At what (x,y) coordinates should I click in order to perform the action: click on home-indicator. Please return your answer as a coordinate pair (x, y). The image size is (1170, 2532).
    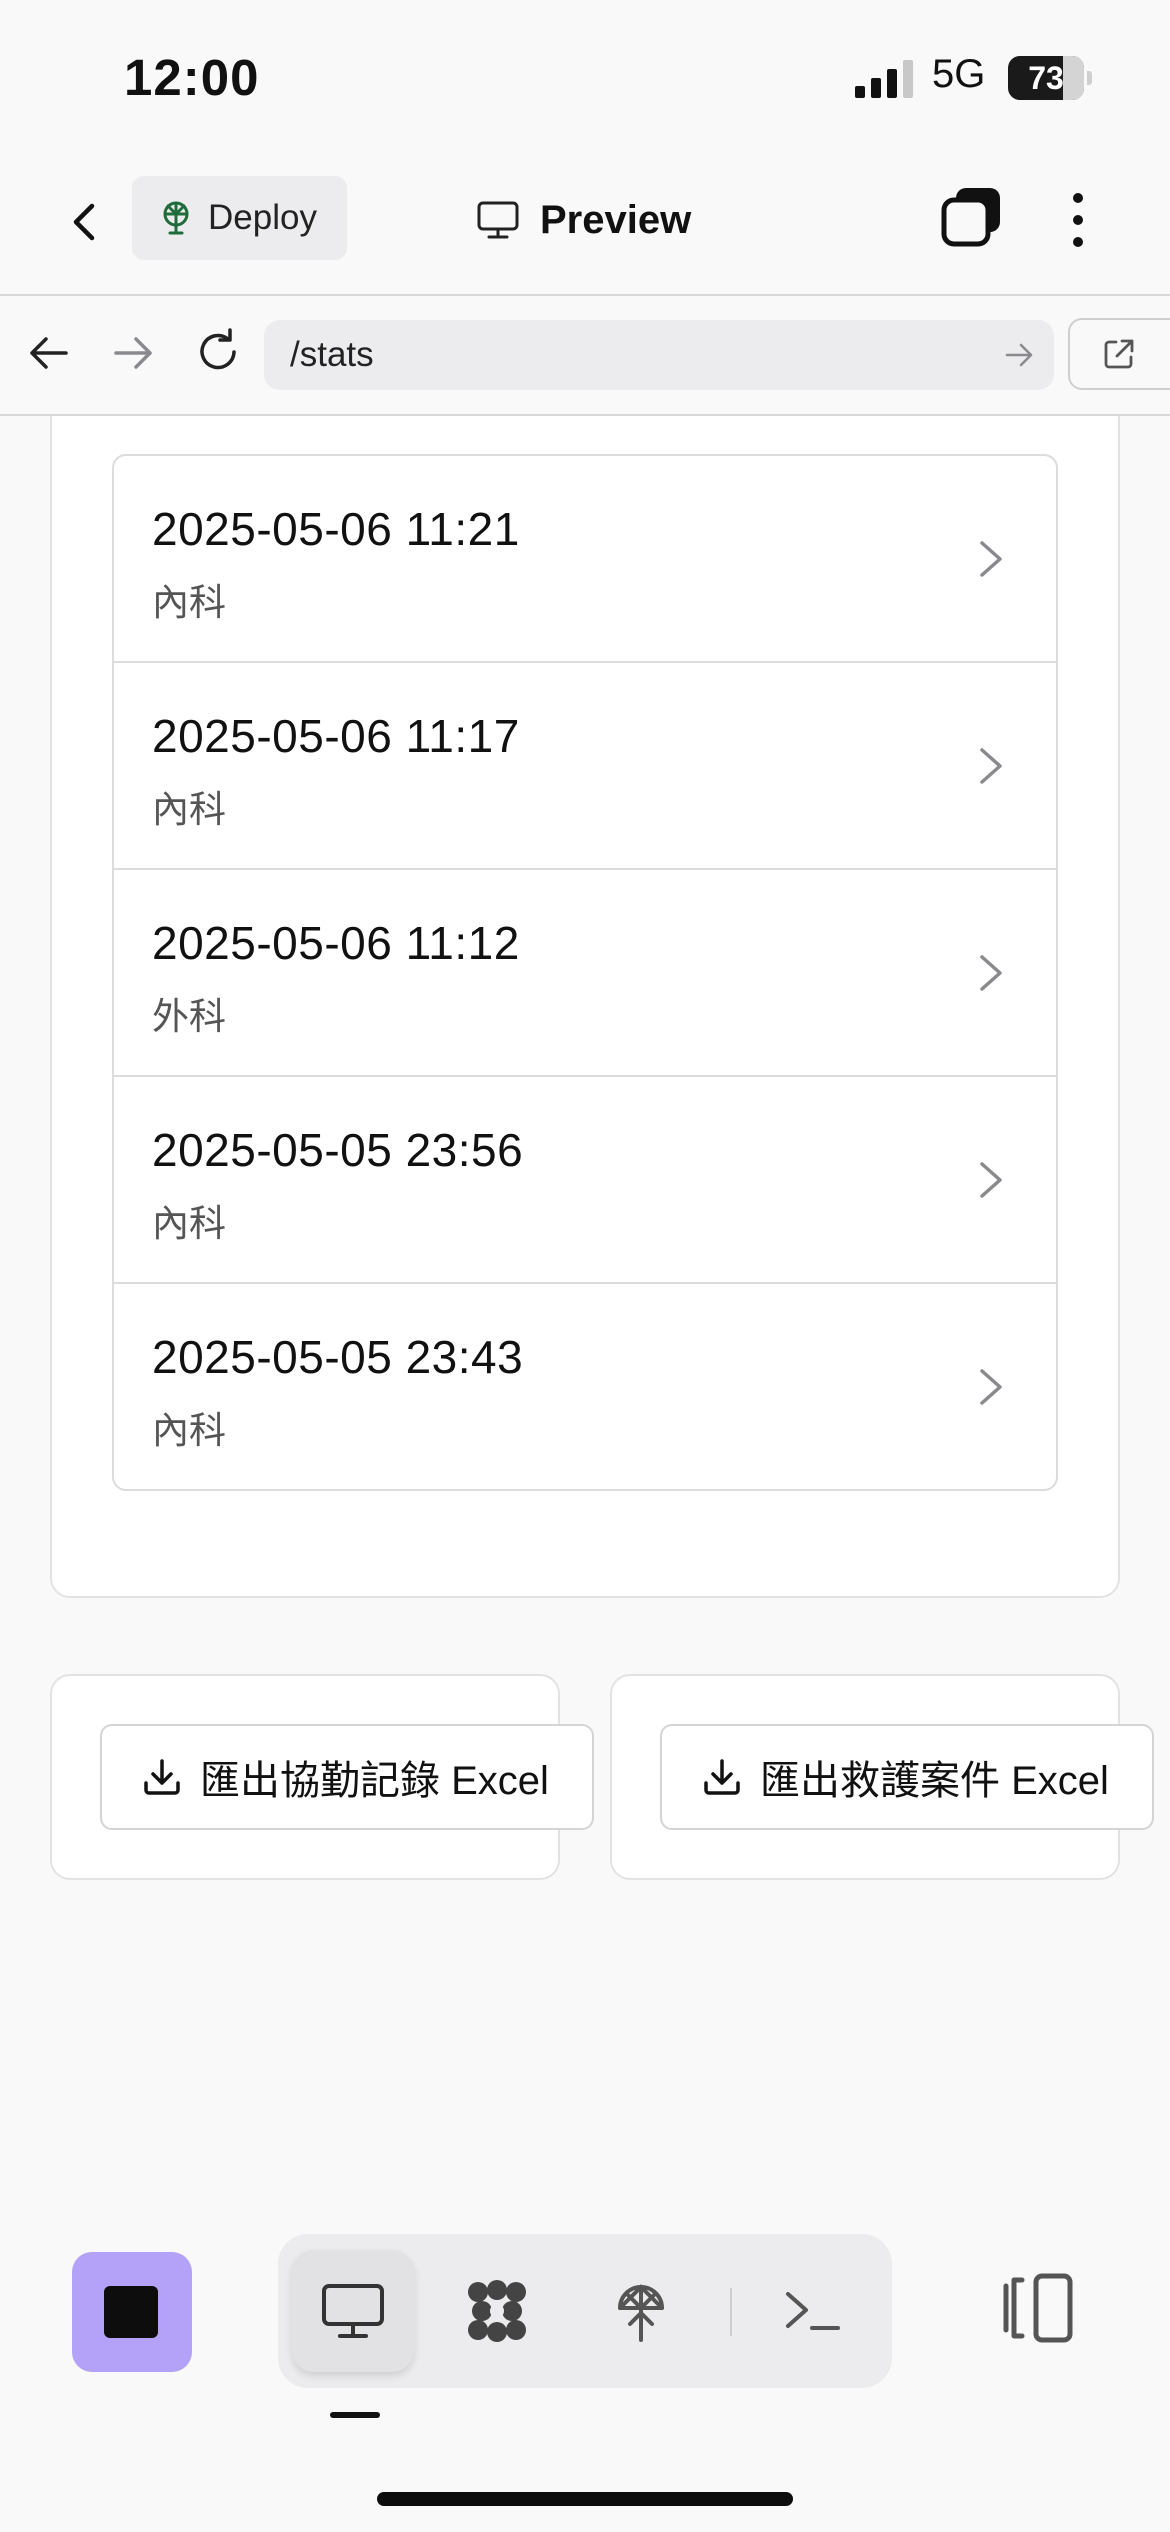
    Looking at the image, I should click on (585, 2499).